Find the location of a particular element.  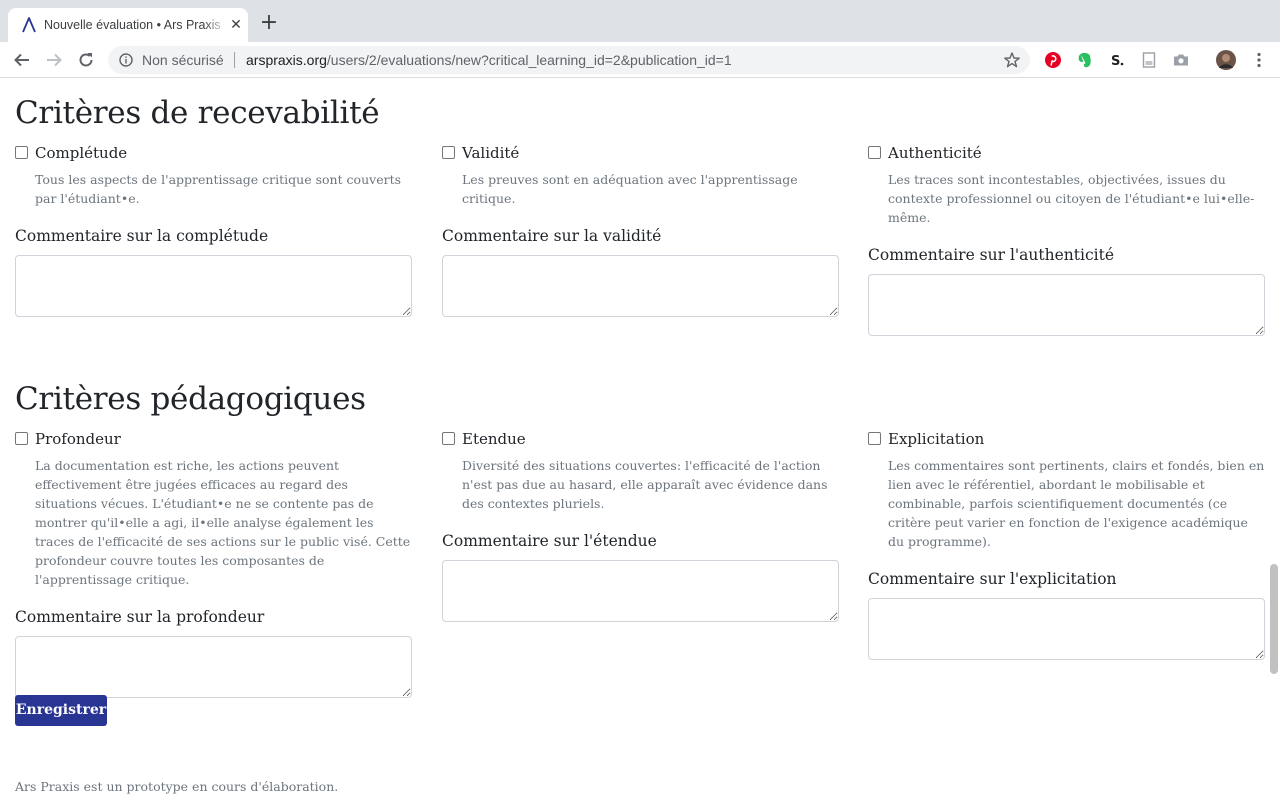

browser-tab: Nouvelle évaluation • Ars Praxis ✕ is located at coordinates (128, 25).